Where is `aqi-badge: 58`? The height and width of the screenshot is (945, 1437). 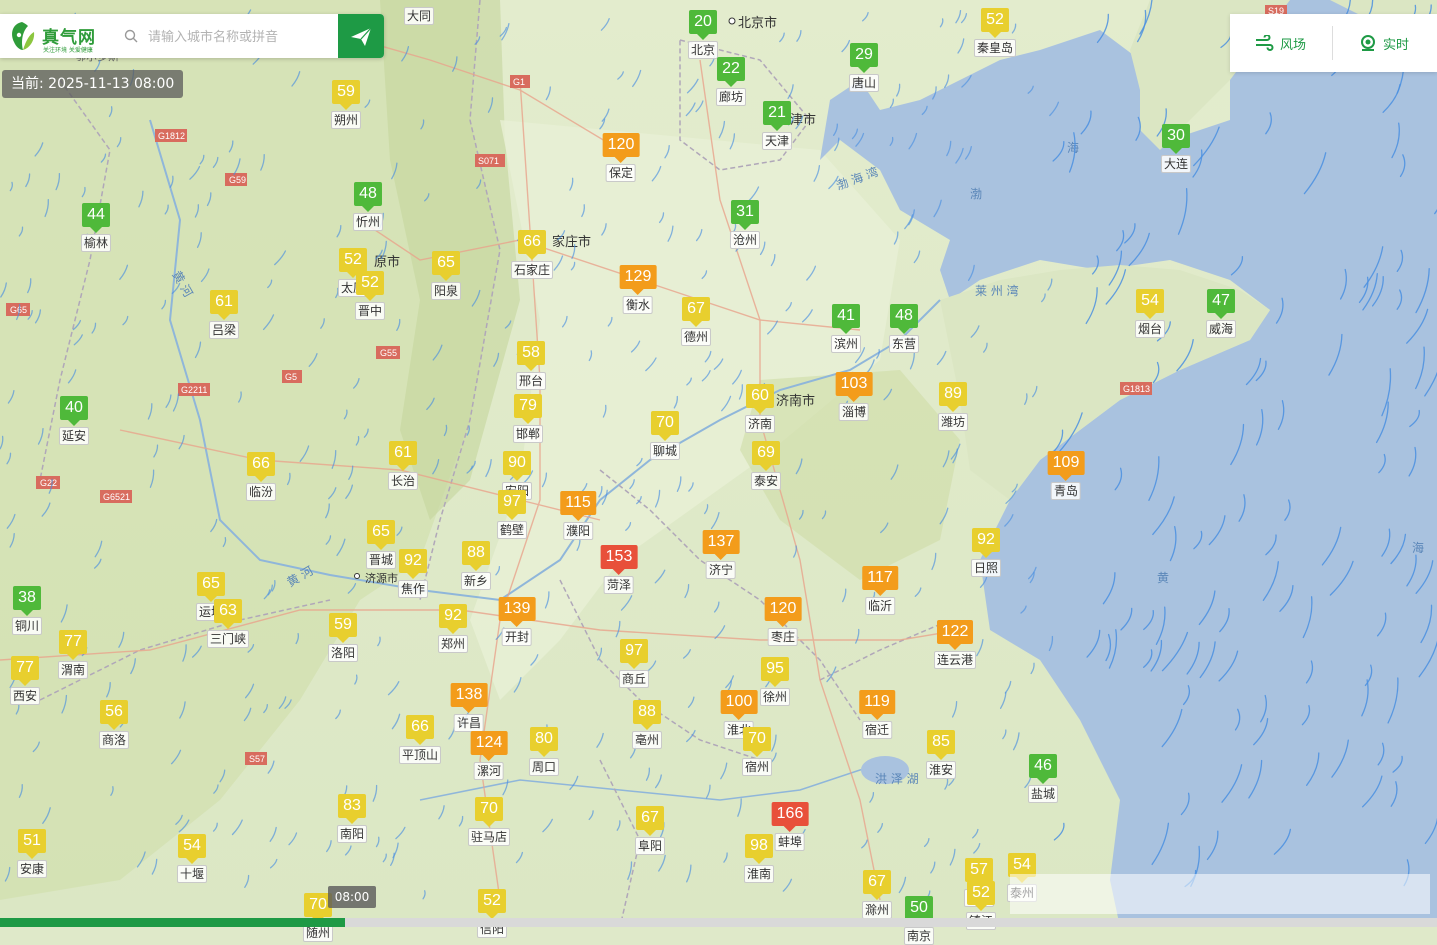
aqi-badge: 58 is located at coordinates (531, 353).